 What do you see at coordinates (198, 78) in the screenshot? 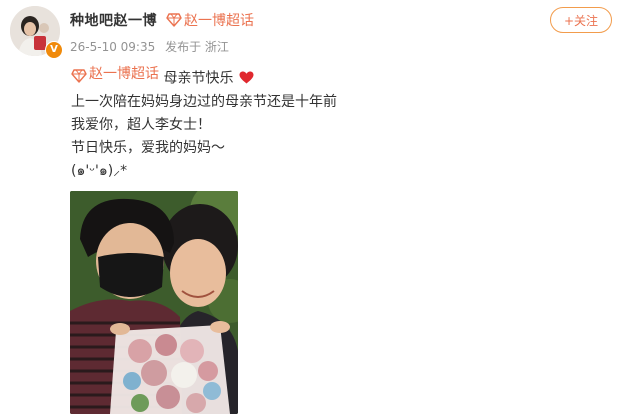
I see `content-first-text: 母亲节快乐` at bounding box center [198, 78].